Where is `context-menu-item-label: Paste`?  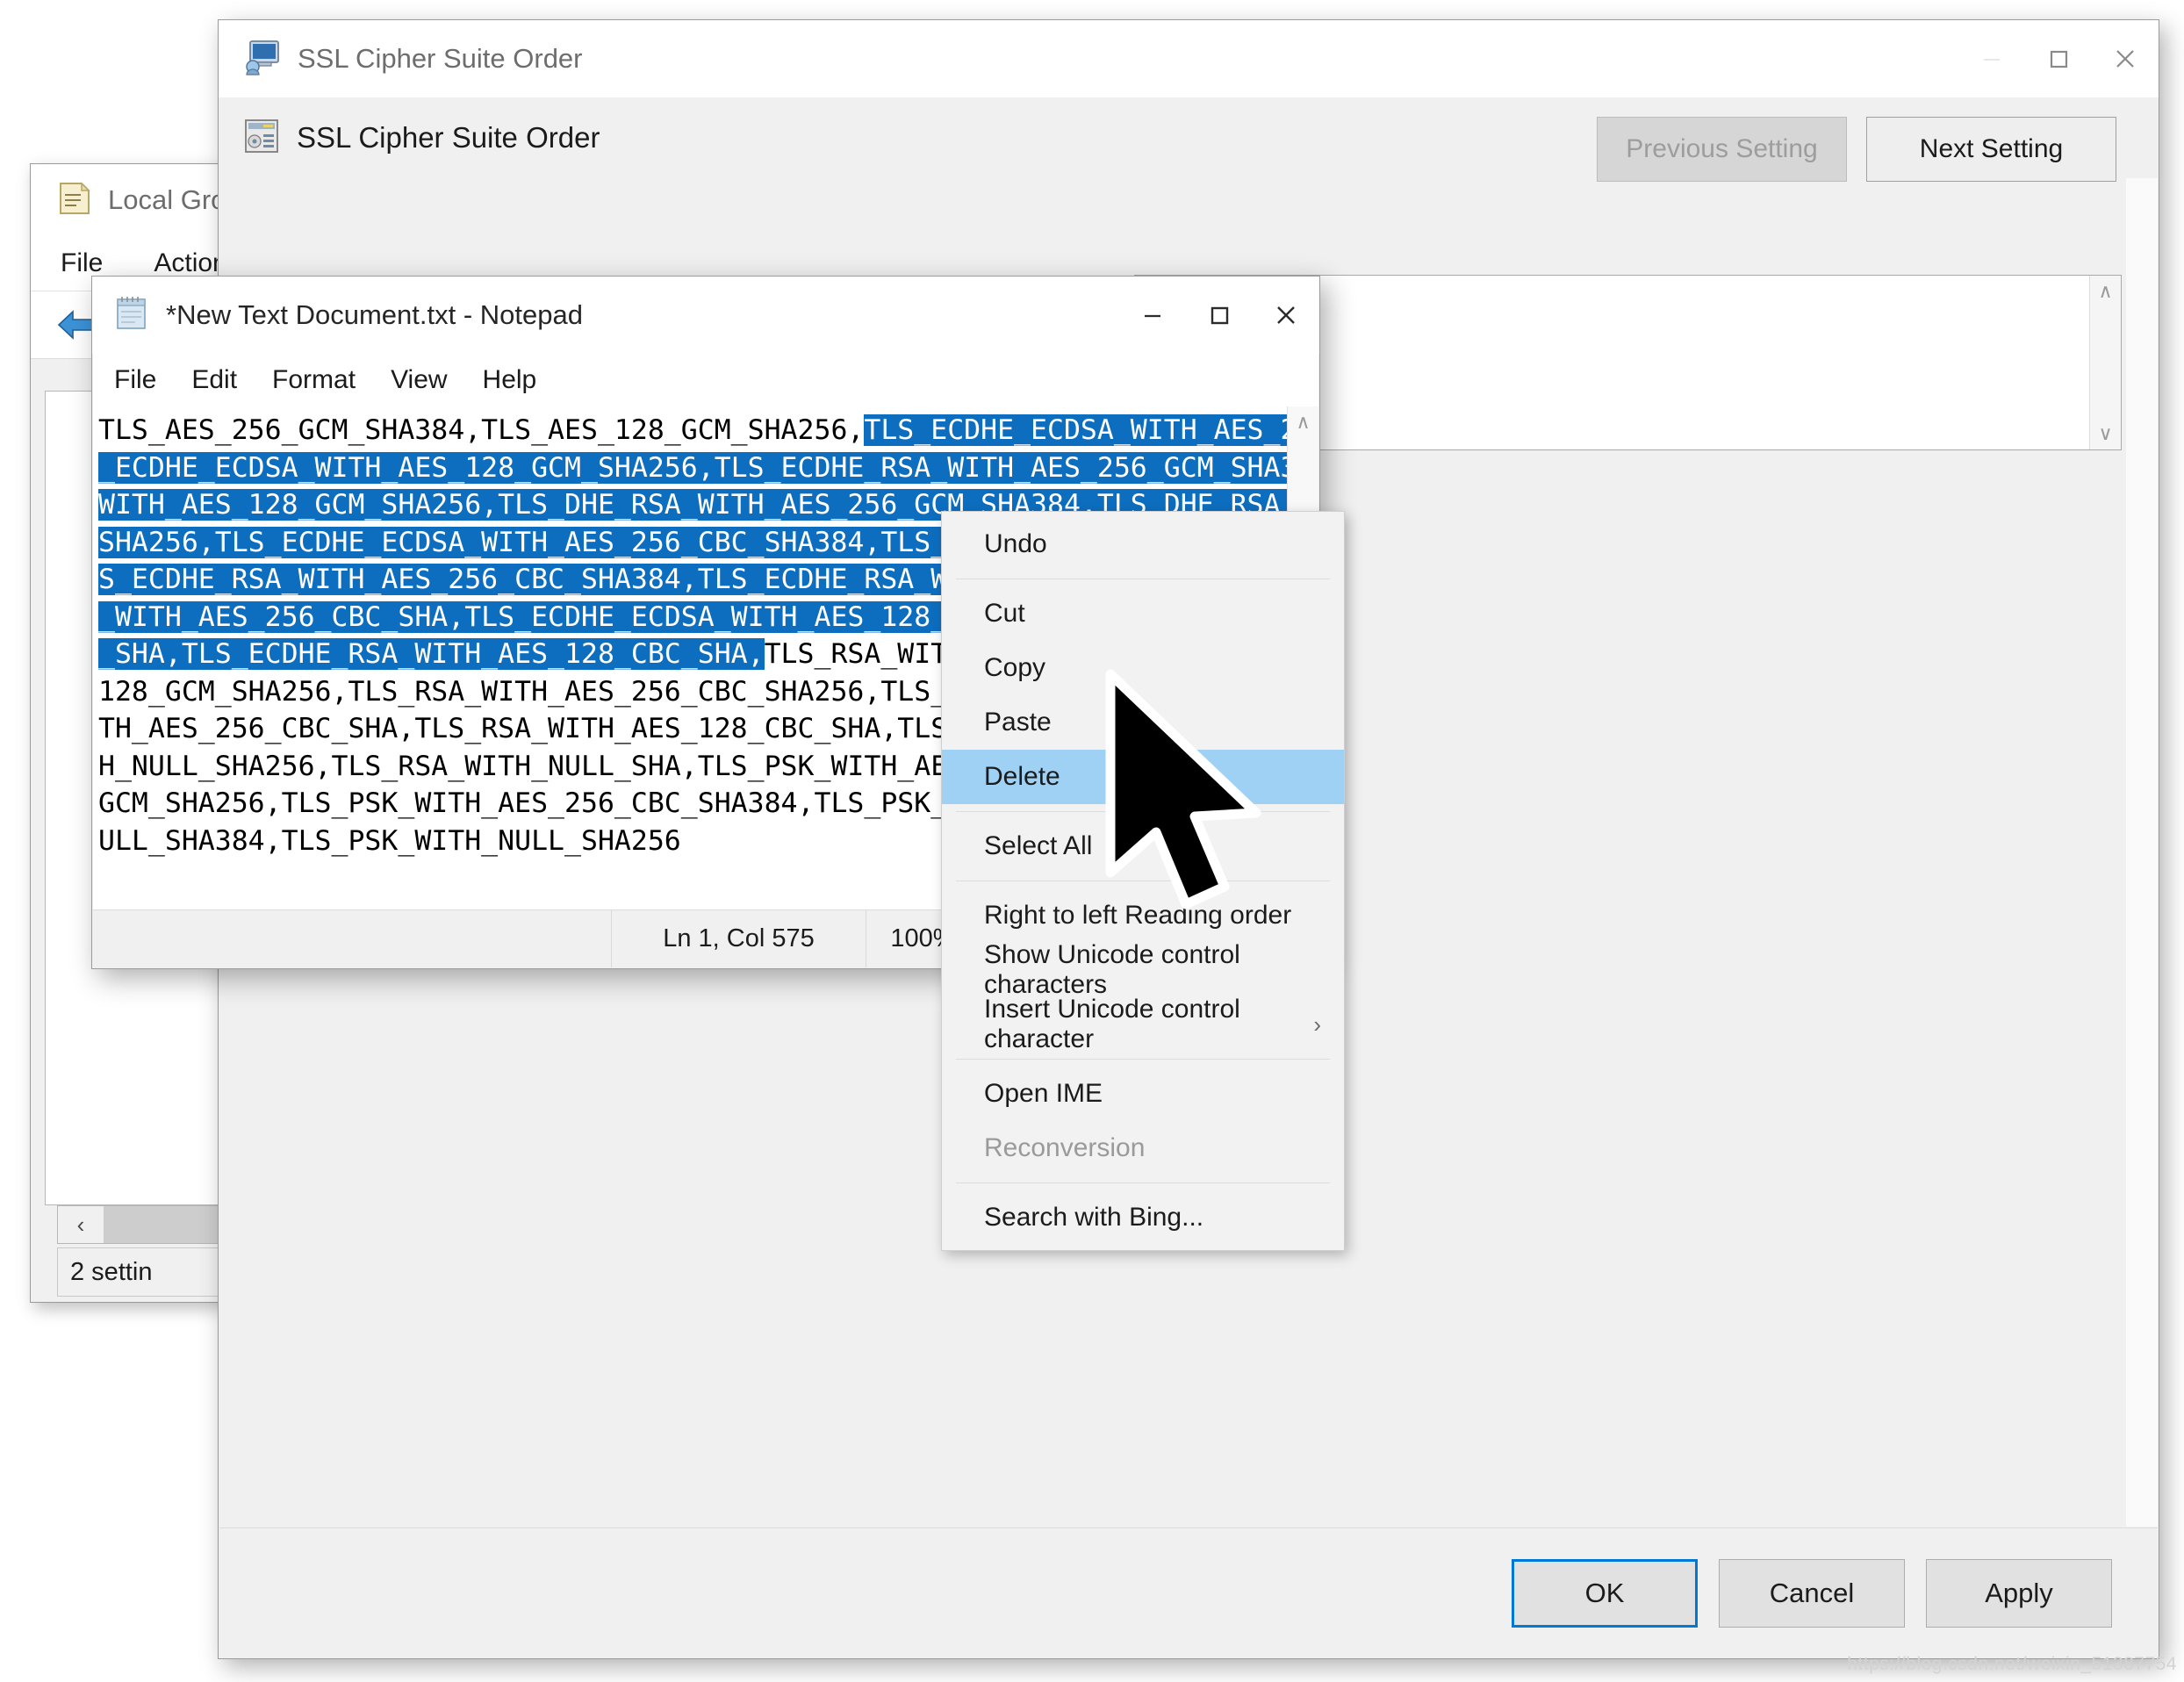
context-menu-item-label: Paste is located at coordinates (1018, 722).